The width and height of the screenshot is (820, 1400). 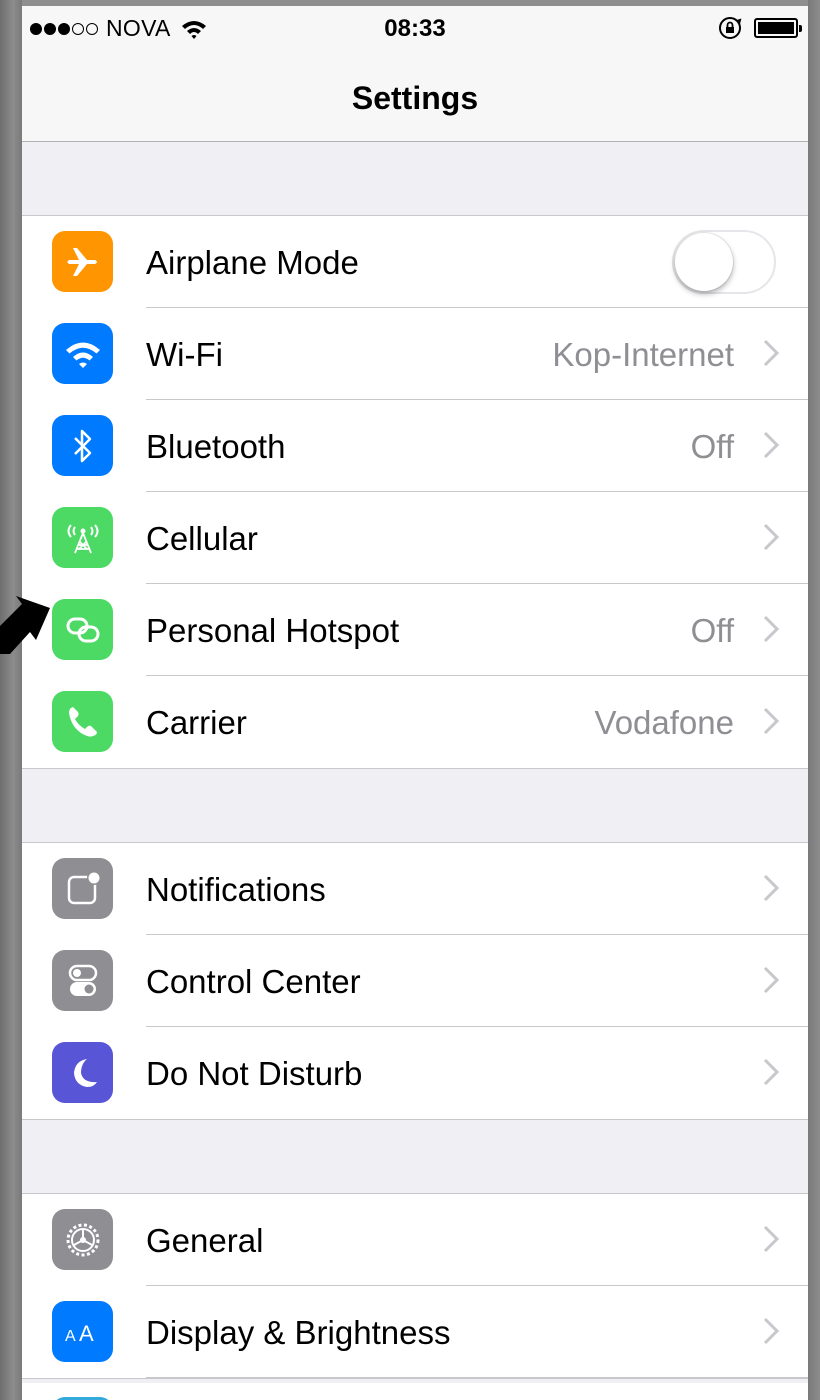 What do you see at coordinates (202, 538) in the screenshot?
I see `settings-row-label: Cellular` at bounding box center [202, 538].